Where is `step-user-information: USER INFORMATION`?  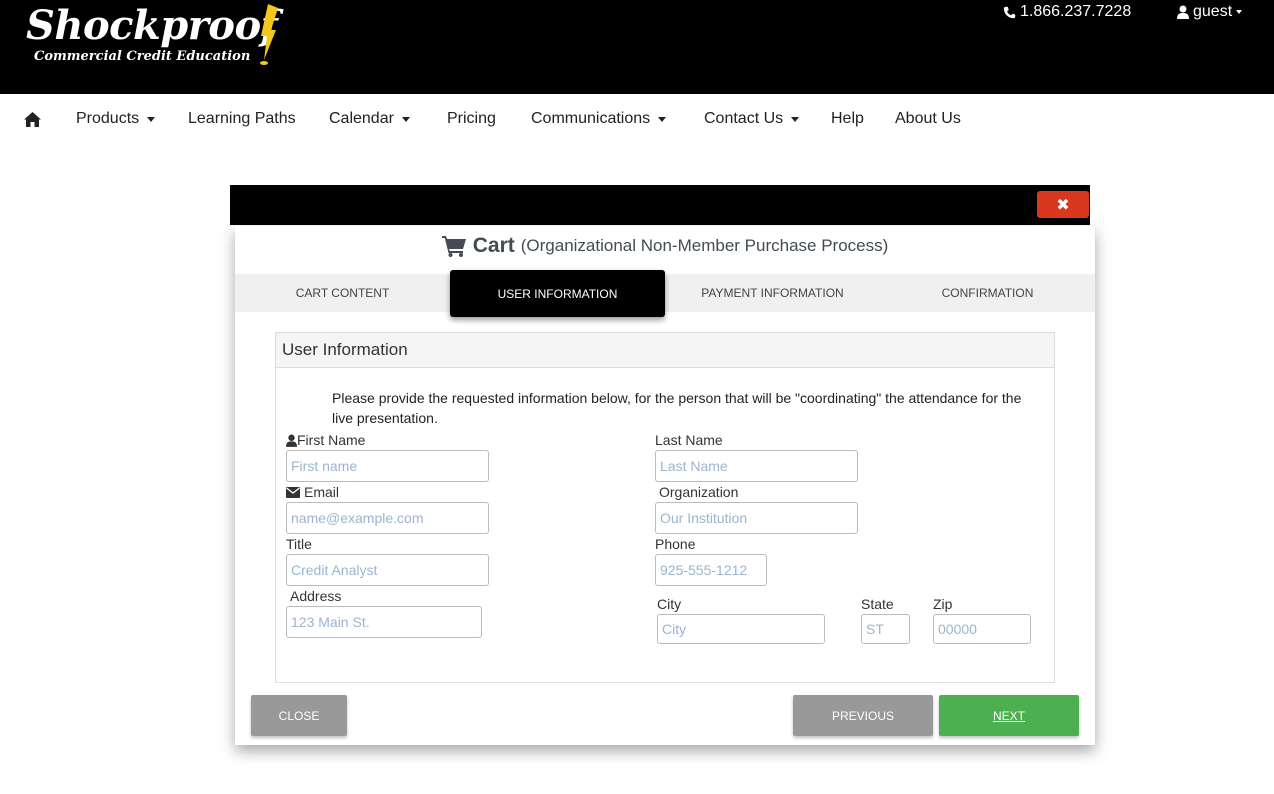 step-user-information: USER INFORMATION is located at coordinates (557, 293).